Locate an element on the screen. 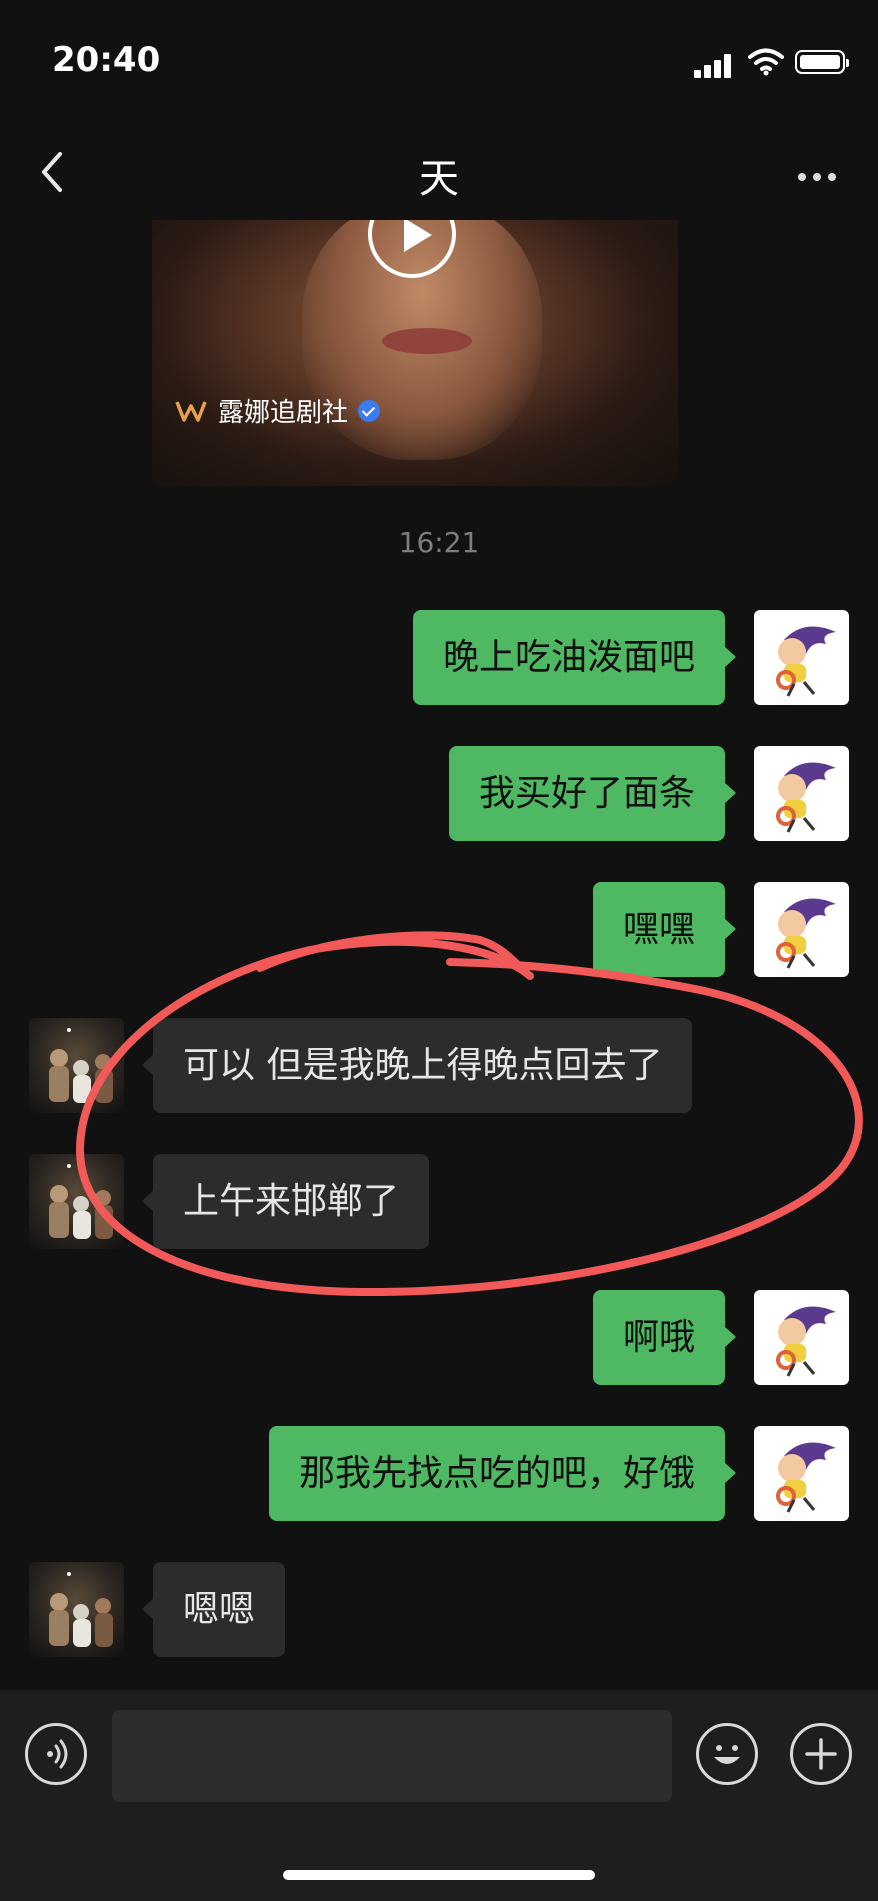  verified-badge-icon is located at coordinates (369, 410).